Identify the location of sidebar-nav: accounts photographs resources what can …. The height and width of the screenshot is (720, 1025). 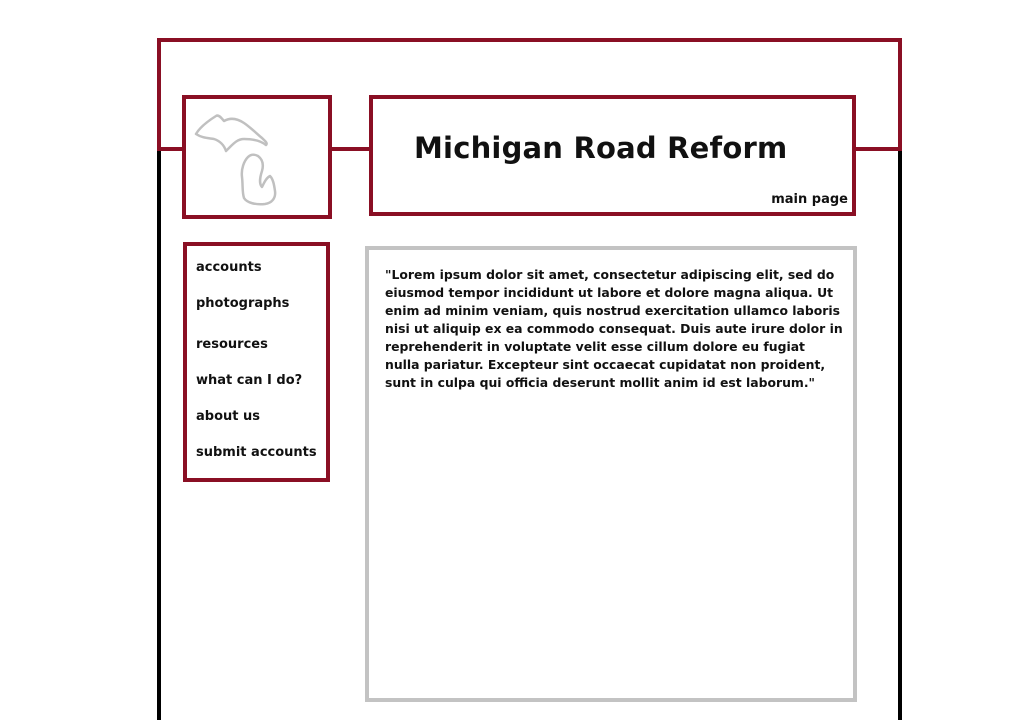
(256, 362).